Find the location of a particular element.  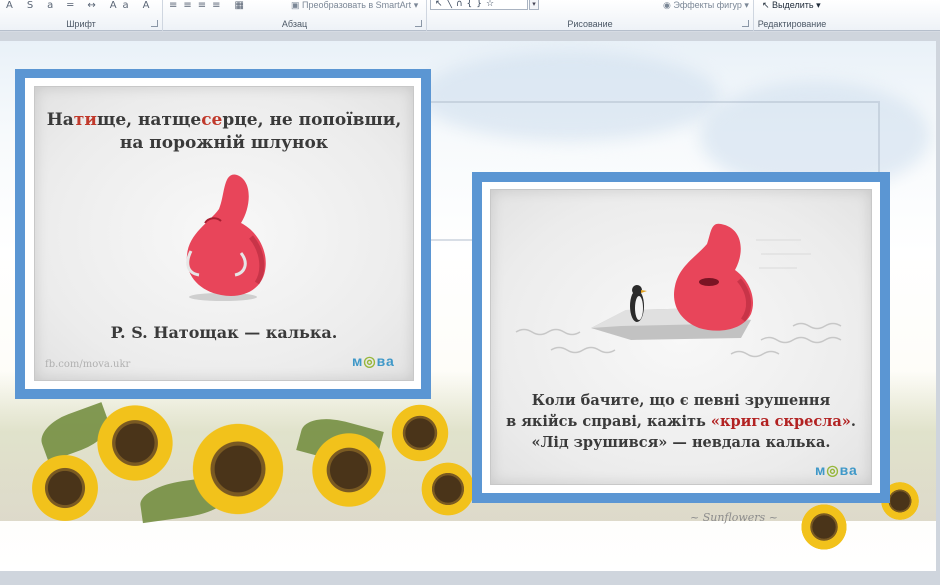

smartart-icon: ▣ is located at coordinates (297, 5).